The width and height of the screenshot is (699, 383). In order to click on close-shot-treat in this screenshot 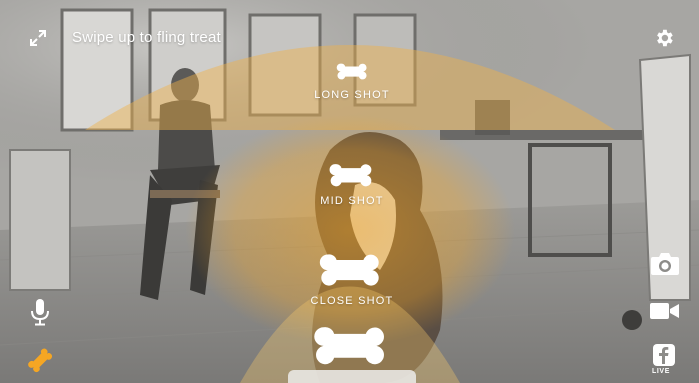, I will do `click(350, 269)`.